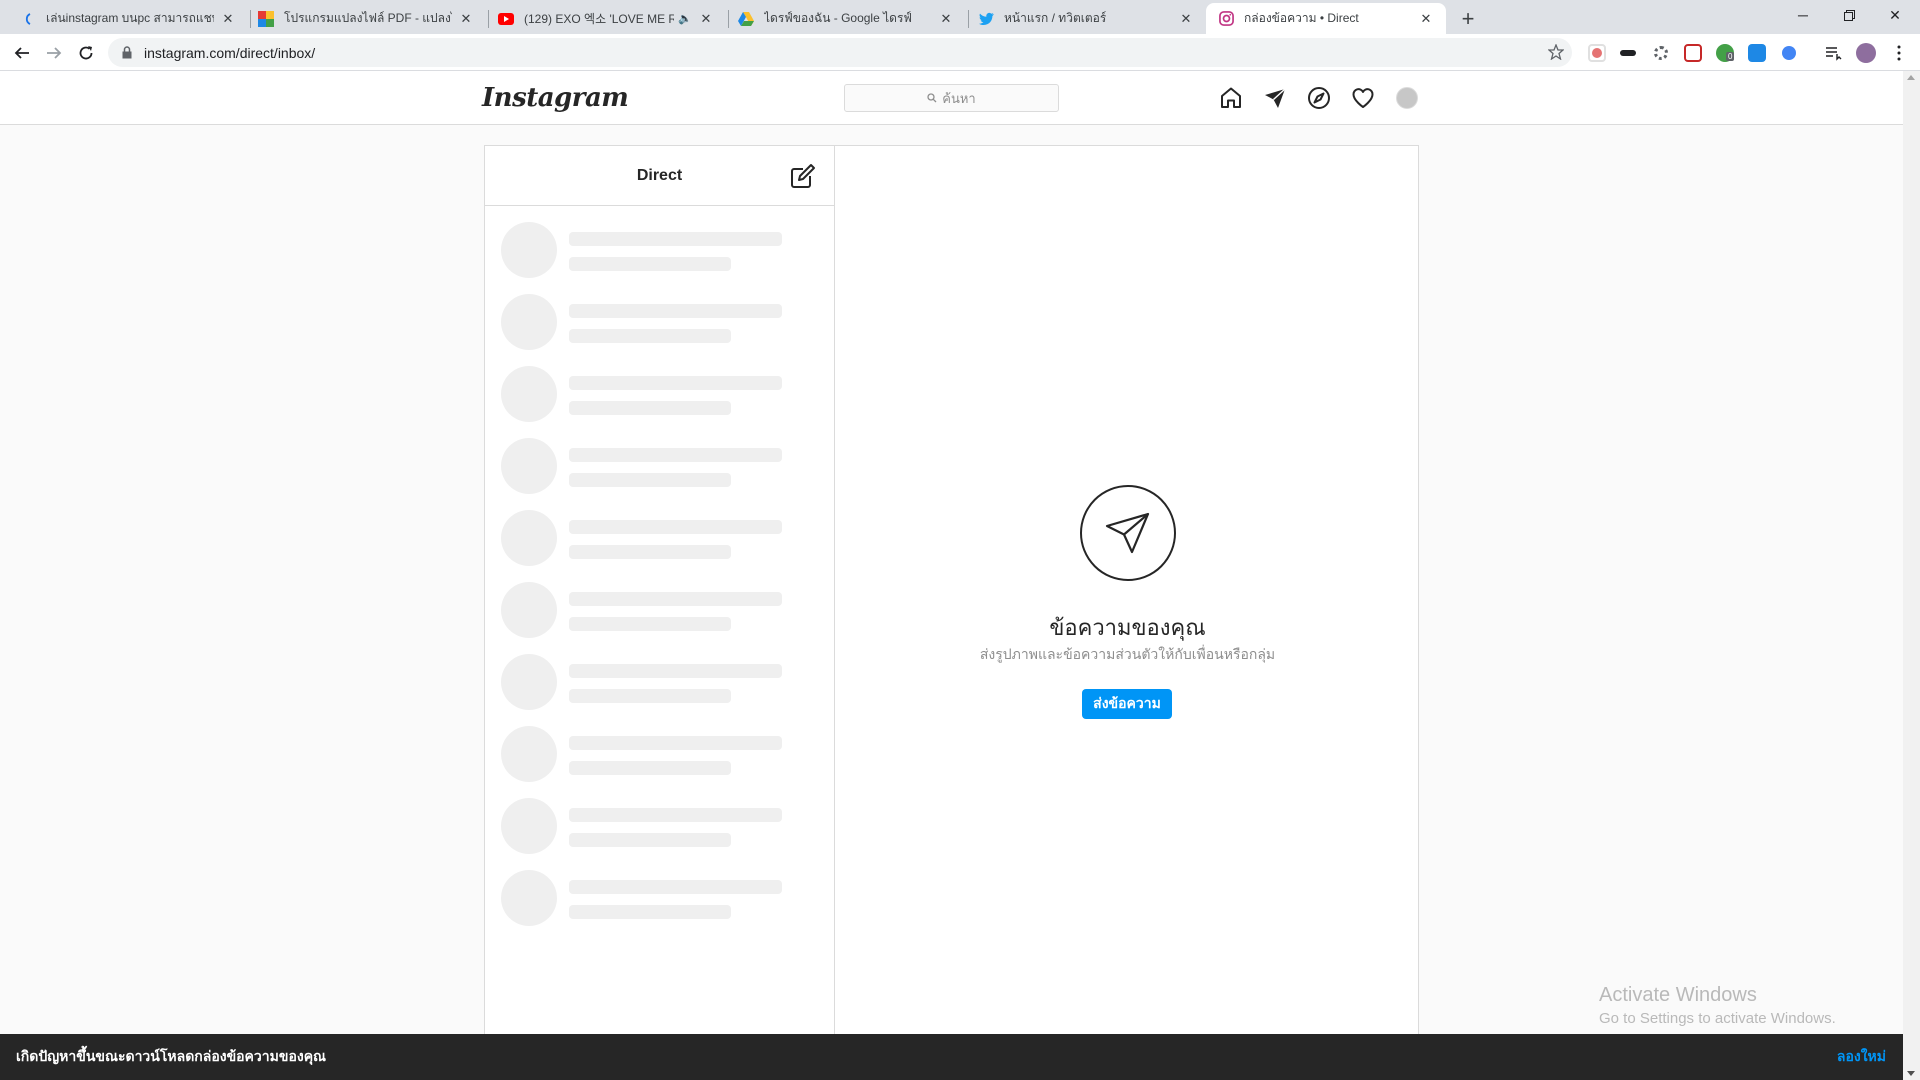 This screenshot has width=1920, height=1080. Describe the element at coordinates (1757, 53) in the screenshot. I see `extension-save-icon` at that location.